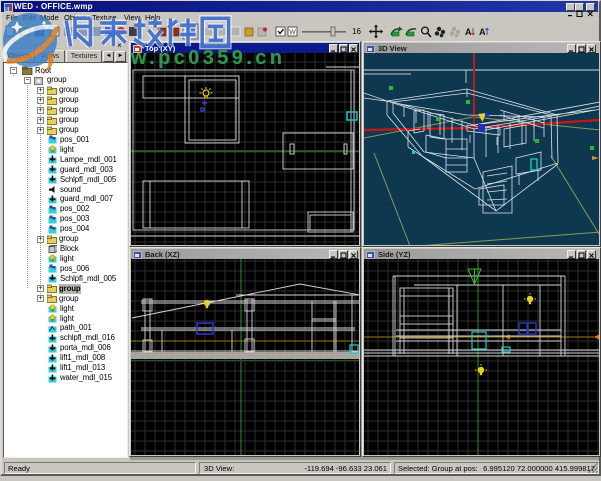  Describe the element at coordinates (356, 31) in the screenshot. I see `svg-text: 16` at that location.